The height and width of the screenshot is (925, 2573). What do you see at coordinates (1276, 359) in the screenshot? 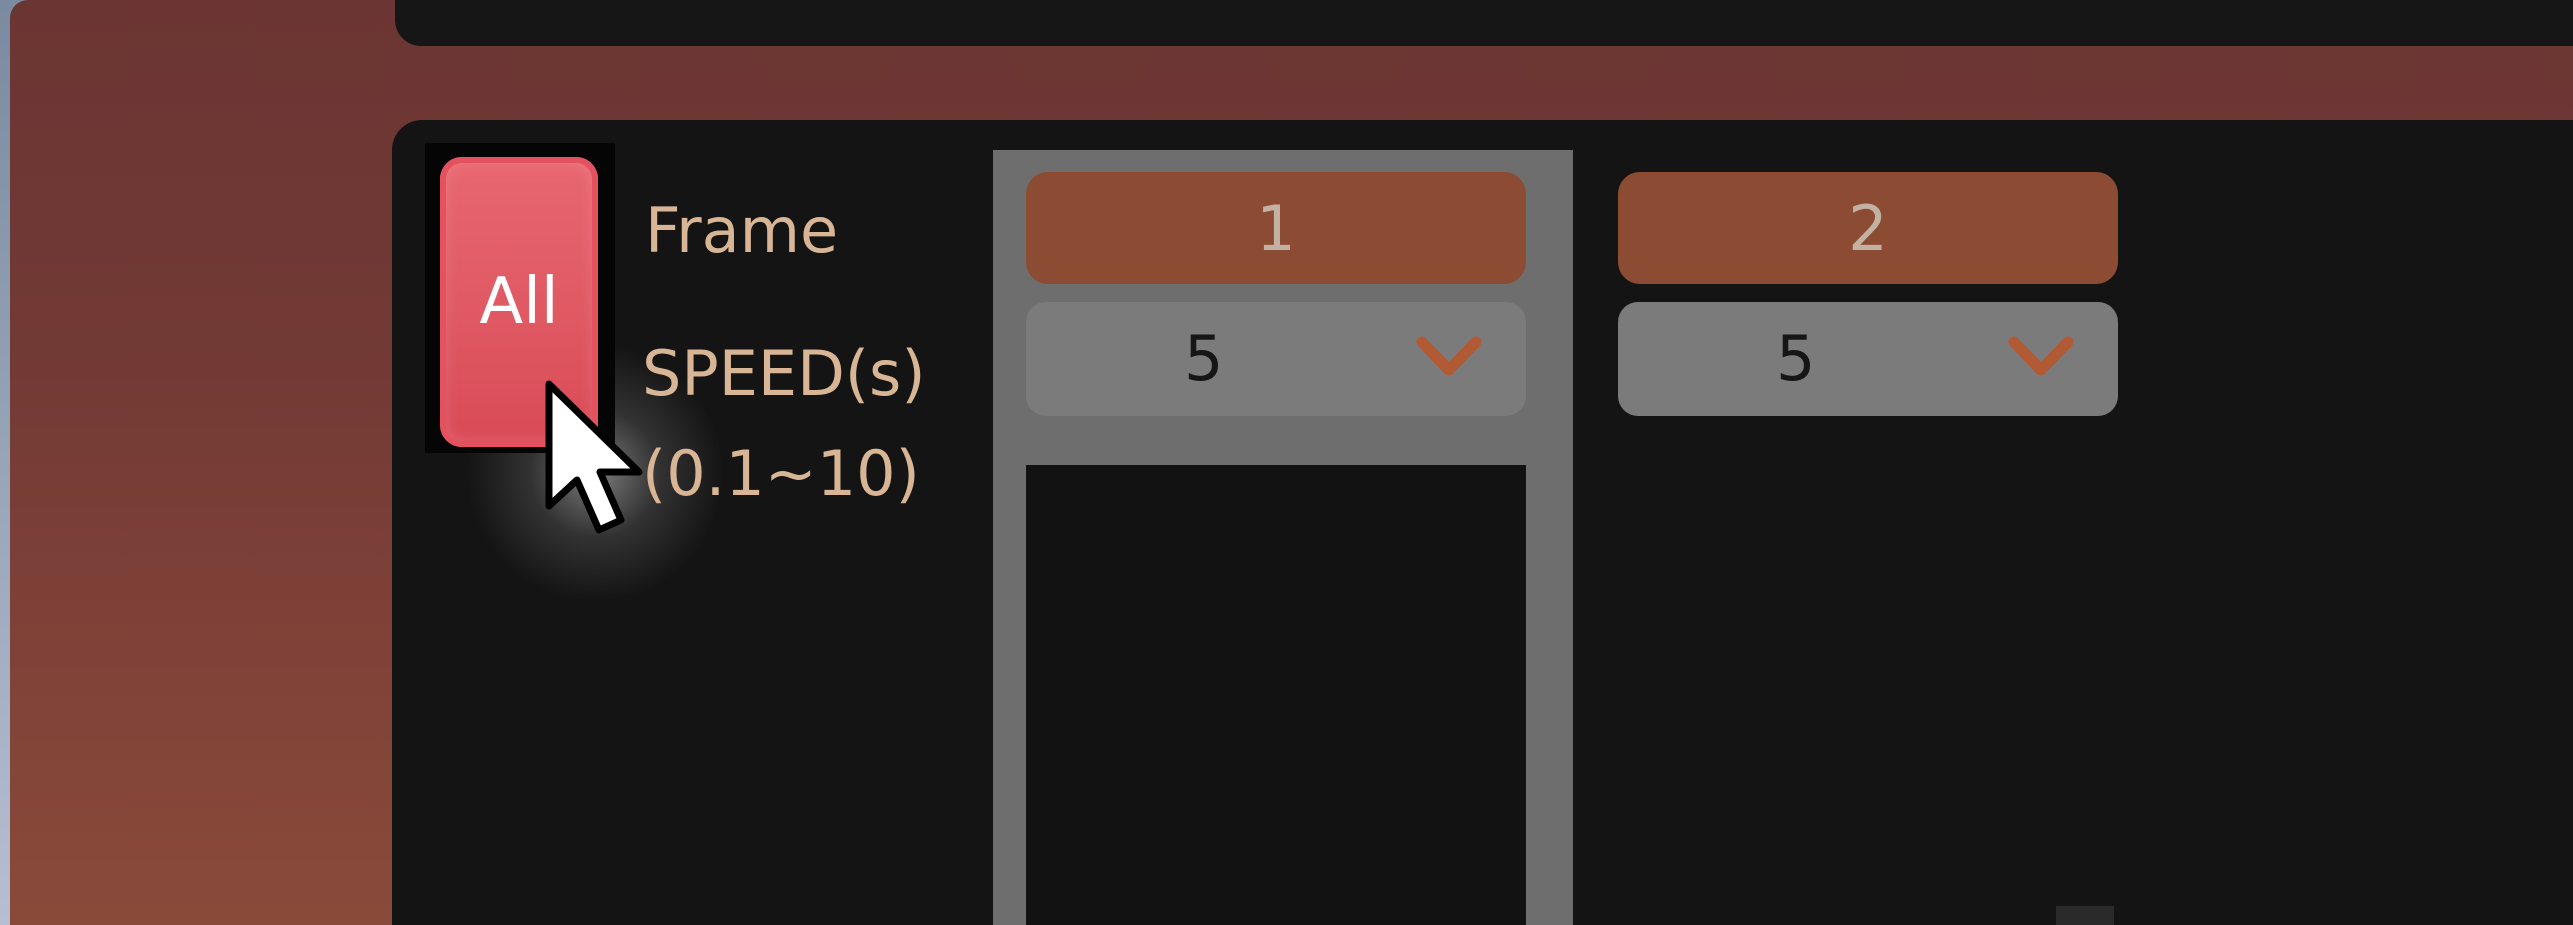
I see `speed-select-1: 5` at bounding box center [1276, 359].